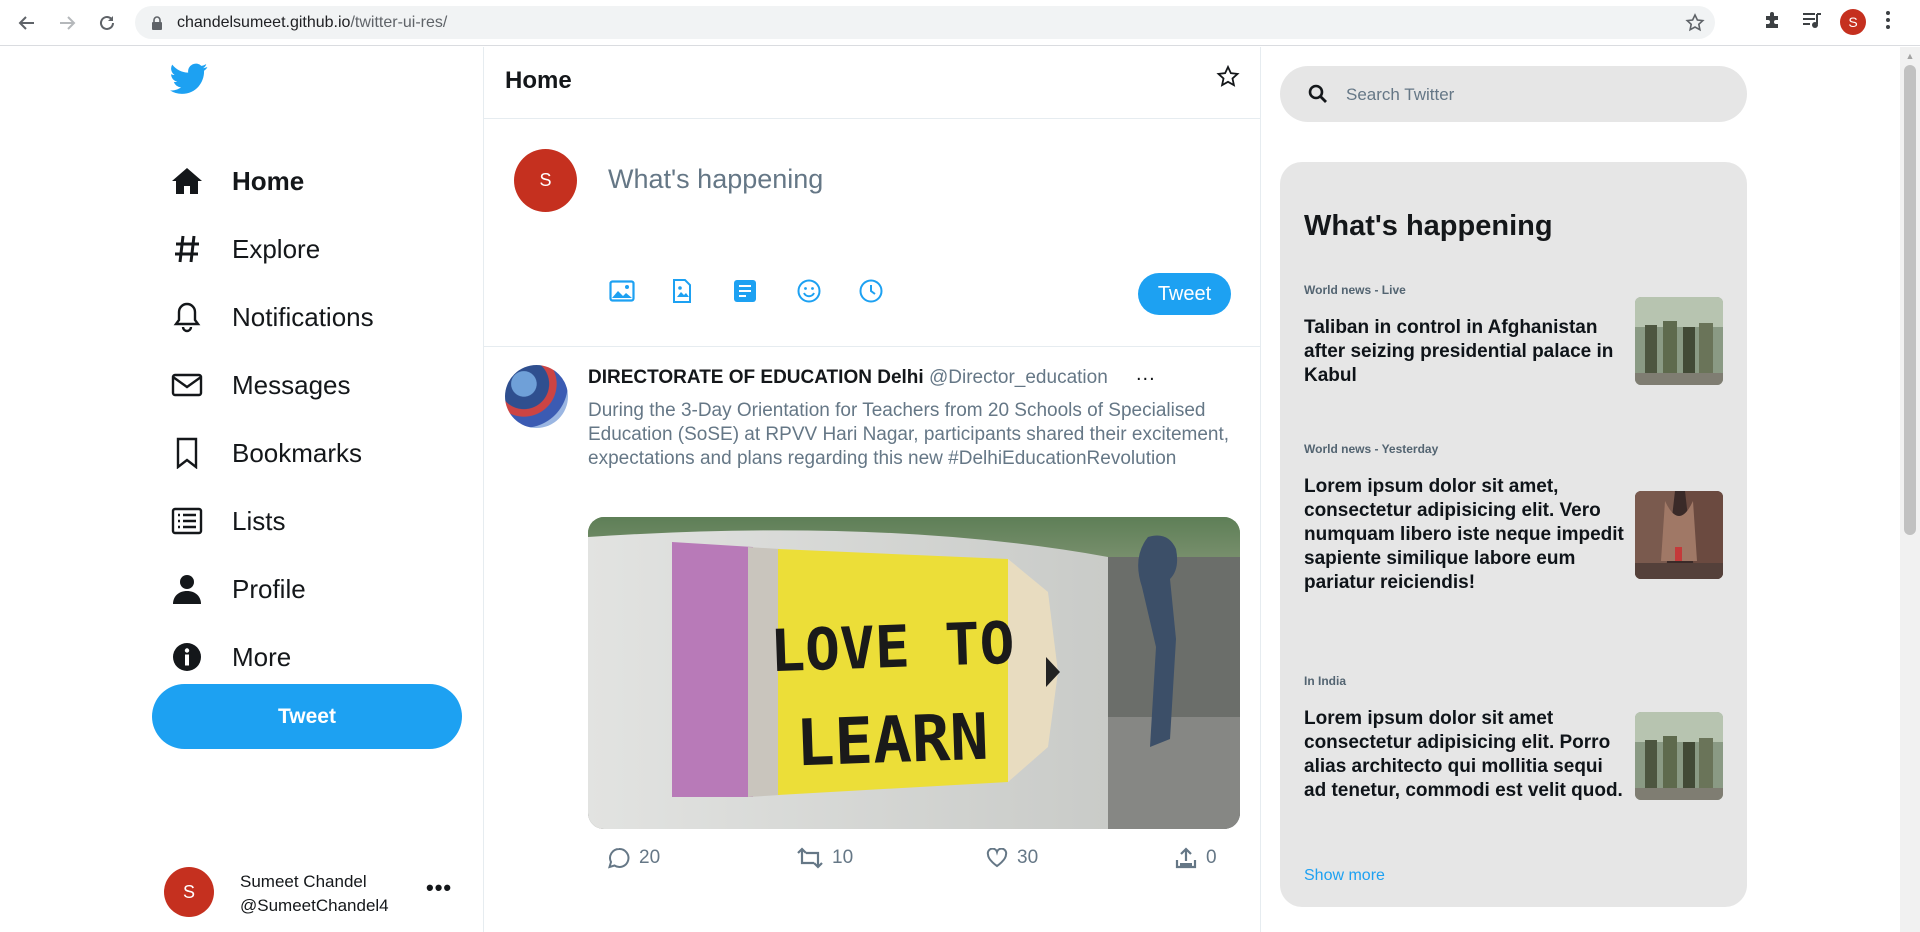  What do you see at coordinates (1355, 290) in the screenshot?
I see `trend-category: World news - Live` at bounding box center [1355, 290].